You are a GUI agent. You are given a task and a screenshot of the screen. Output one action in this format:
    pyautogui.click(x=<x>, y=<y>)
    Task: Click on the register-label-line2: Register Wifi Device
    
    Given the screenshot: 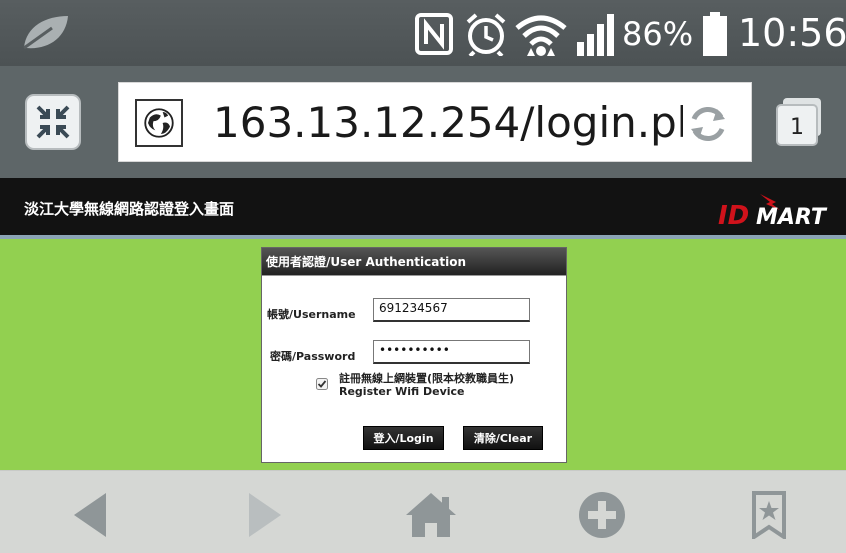 What is the action you would take?
    pyautogui.click(x=402, y=391)
    